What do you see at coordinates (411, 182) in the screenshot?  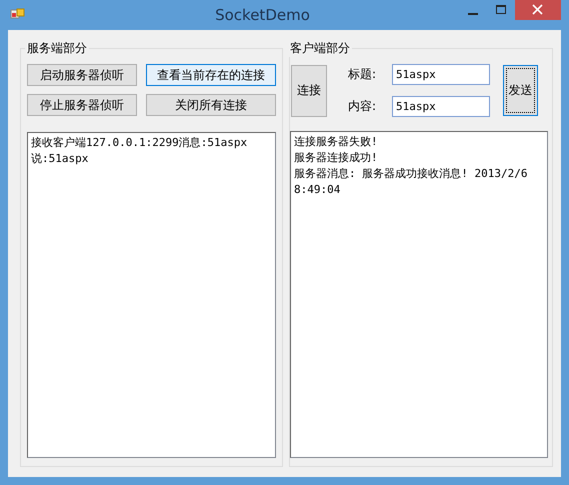 I see `log-line: 服务器消息: 服务器成功接收消息! 2013/2/6 8:49:04` at bounding box center [411, 182].